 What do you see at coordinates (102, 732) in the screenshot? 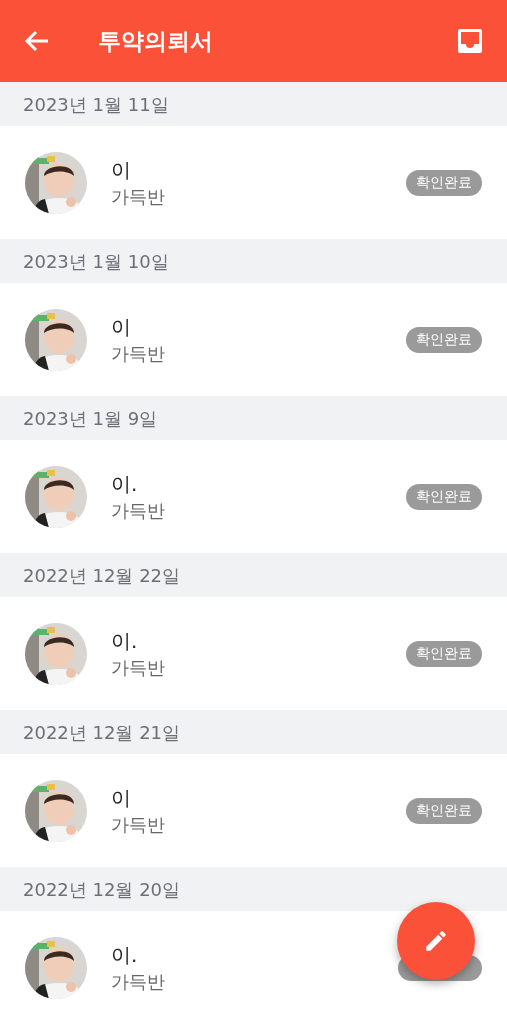
I see `date-header: 2022년 12월 21일` at bounding box center [102, 732].